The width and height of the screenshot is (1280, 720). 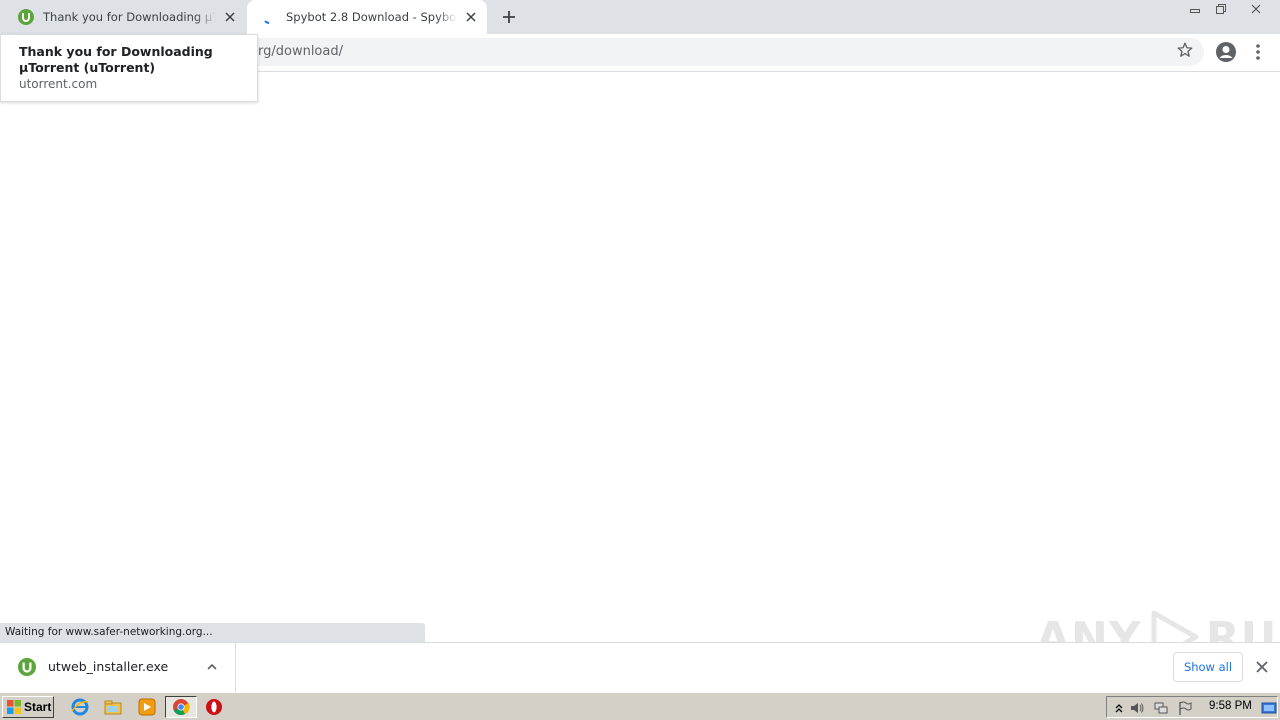 What do you see at coordinates (1230, 706) in the screenshot?
I see `taskbar-clock: 9:58 PM` at bounding box center [1230, 706].